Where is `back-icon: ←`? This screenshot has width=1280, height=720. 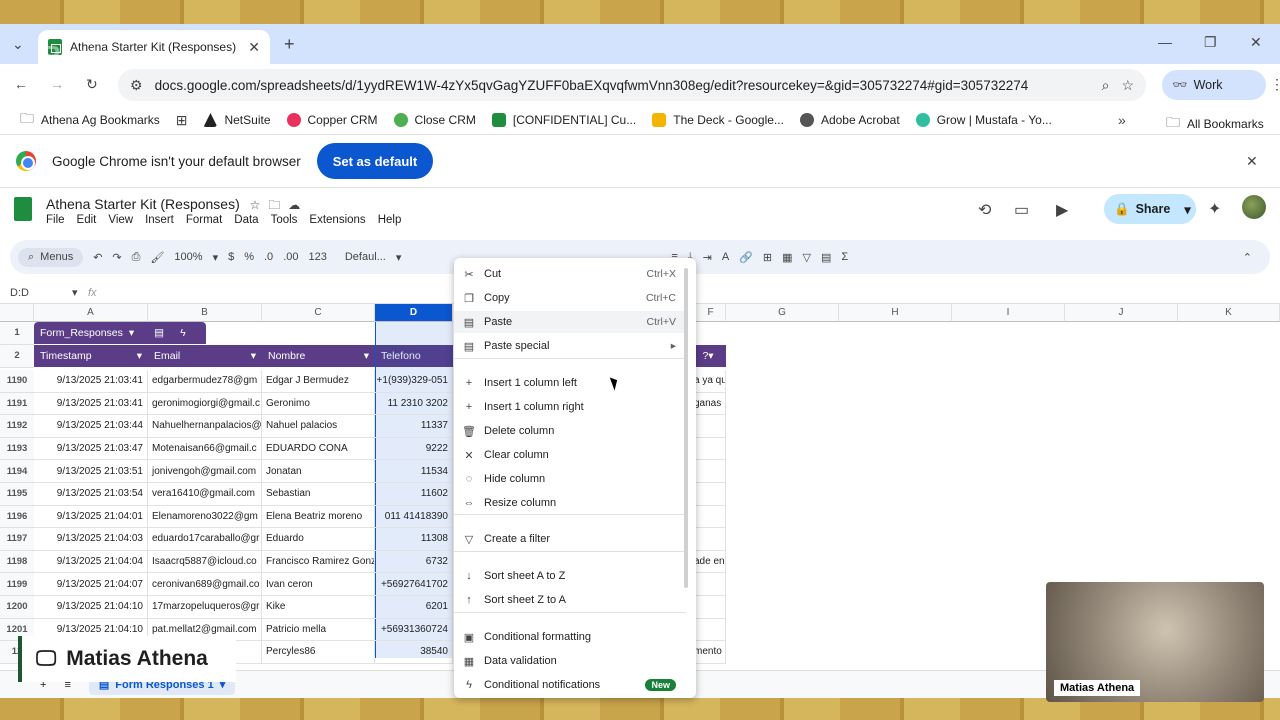 back-icon: ← is located at coordinates (21, 84).